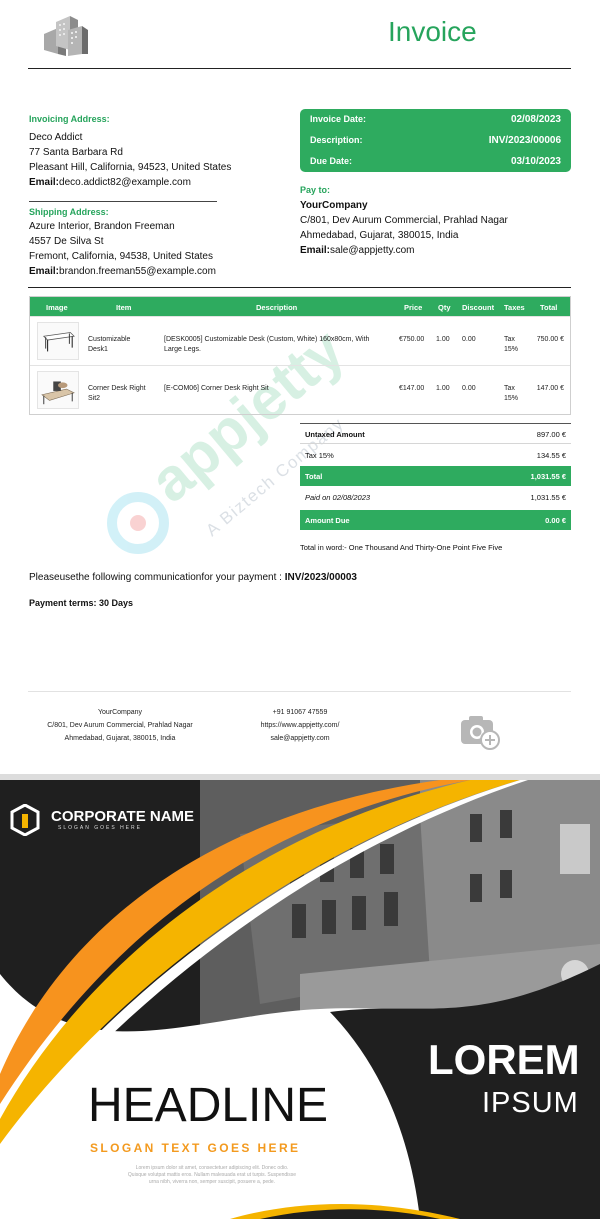 The image size is (600, 1219). I want to click on amount-due-row: Amount Due 0.00 €, so click(435, 520).